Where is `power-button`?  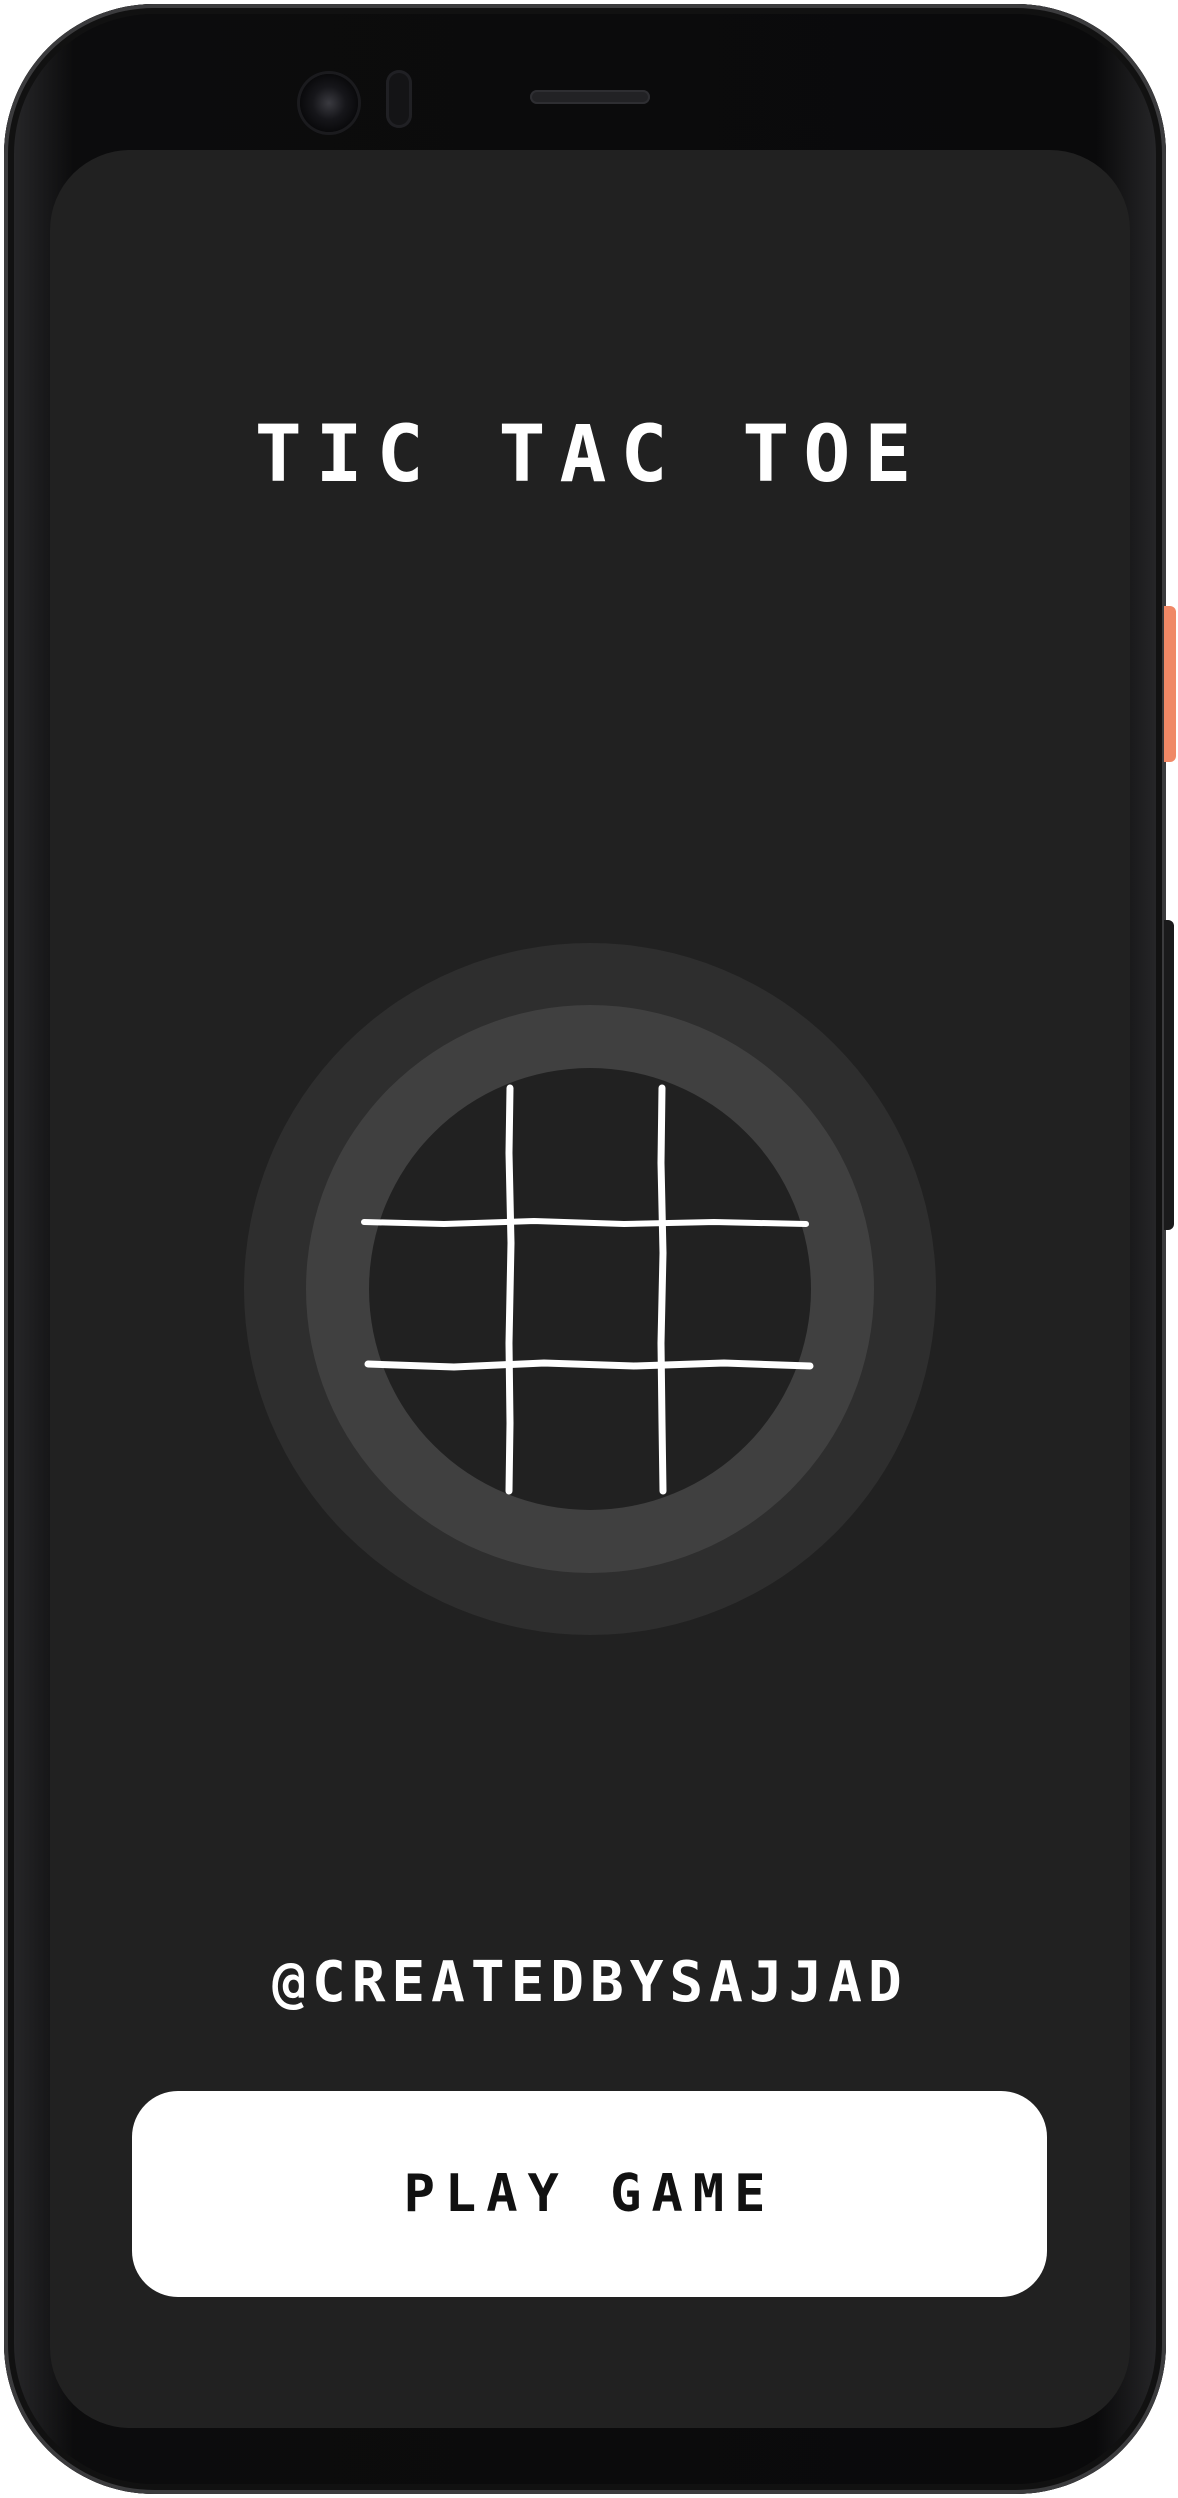
power-button is located at coordinates (1170, 684).